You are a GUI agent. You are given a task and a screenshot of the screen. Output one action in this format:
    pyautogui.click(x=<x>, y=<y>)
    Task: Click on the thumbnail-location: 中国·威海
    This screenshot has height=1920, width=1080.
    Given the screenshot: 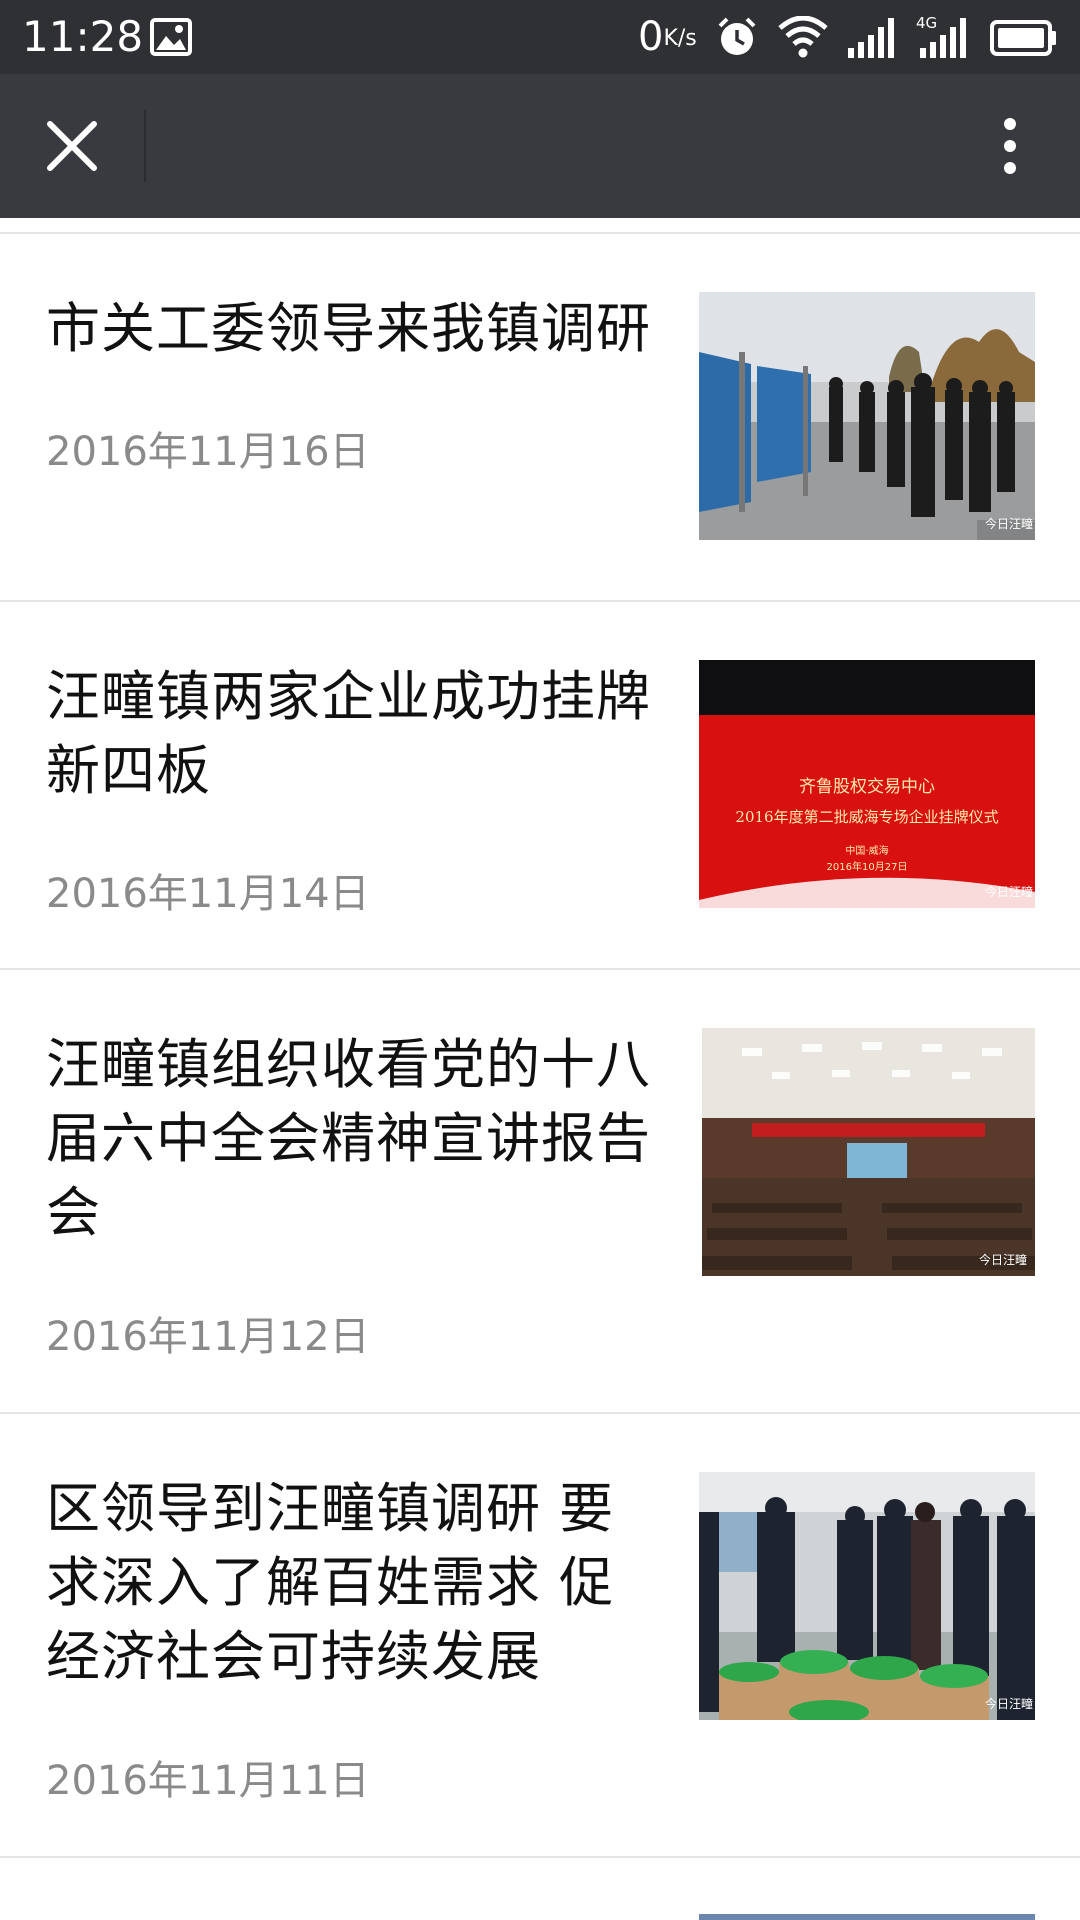 What is the action you would take?
    pyautogui.click(x=867, y=851)
    